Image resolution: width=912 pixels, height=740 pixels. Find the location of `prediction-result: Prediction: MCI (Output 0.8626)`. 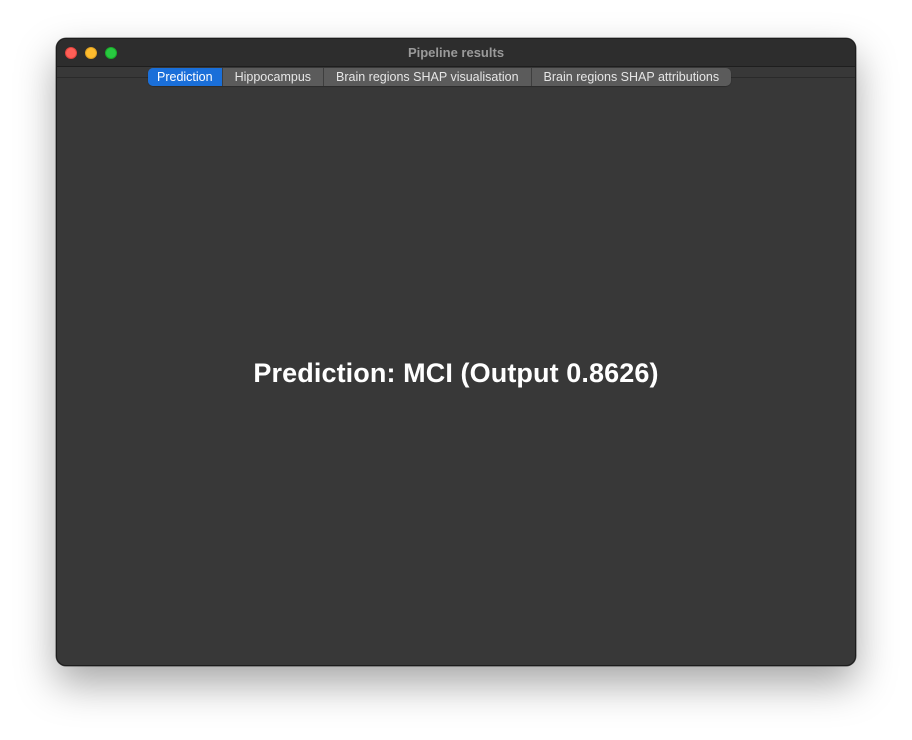

prediction-result: Prediction: MCI (Output 0.8626) is located at coordinates (456, 373).